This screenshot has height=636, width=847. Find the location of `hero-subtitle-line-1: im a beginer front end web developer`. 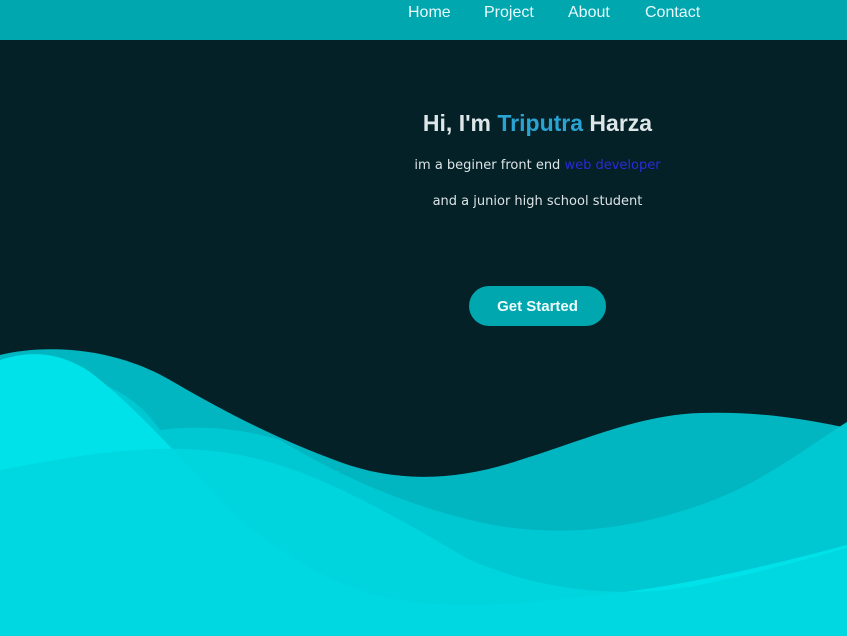

hero-subtitle-line-1: im a beginer front end web developer is located at coordinates (423, 165).